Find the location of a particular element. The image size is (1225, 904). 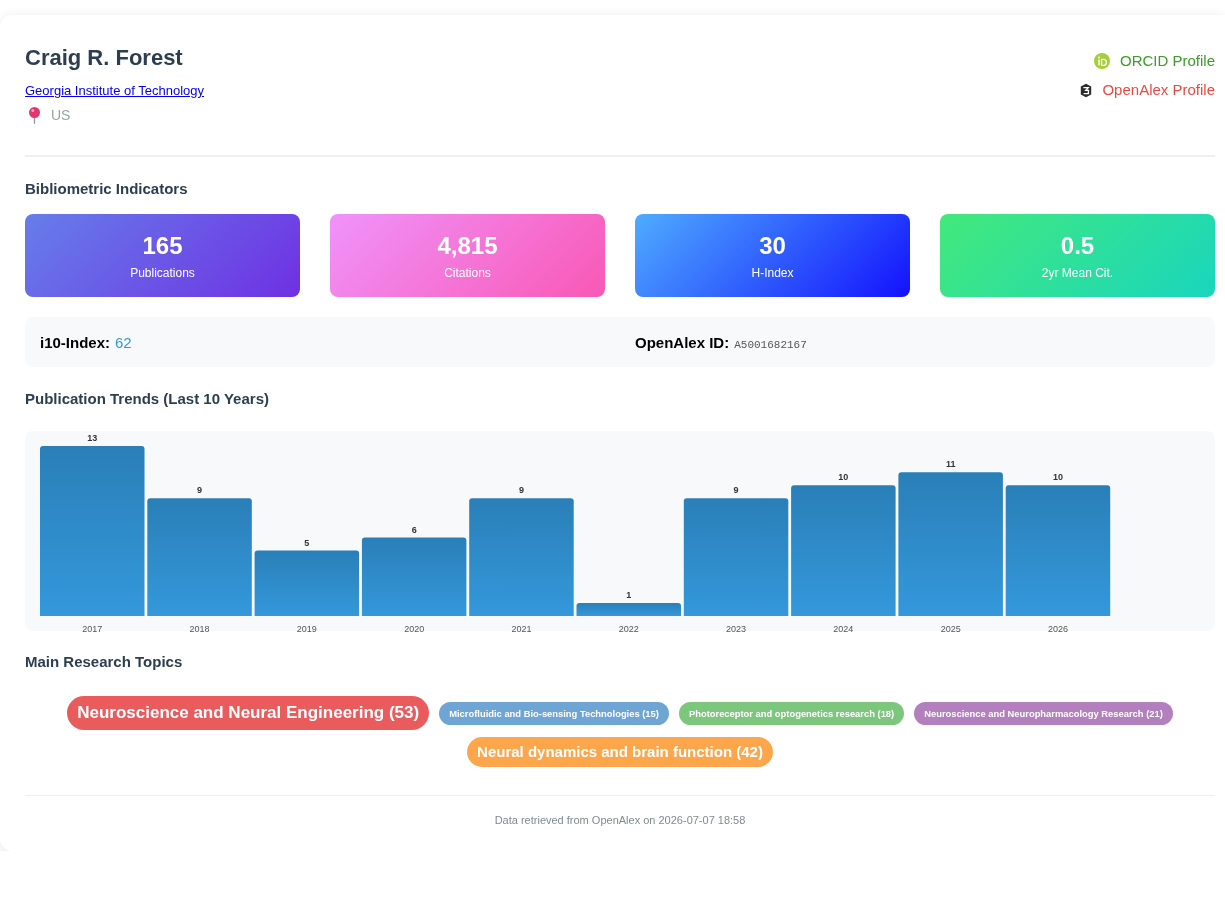

bar-value-label: 6 is located at coordinates (414, 529).